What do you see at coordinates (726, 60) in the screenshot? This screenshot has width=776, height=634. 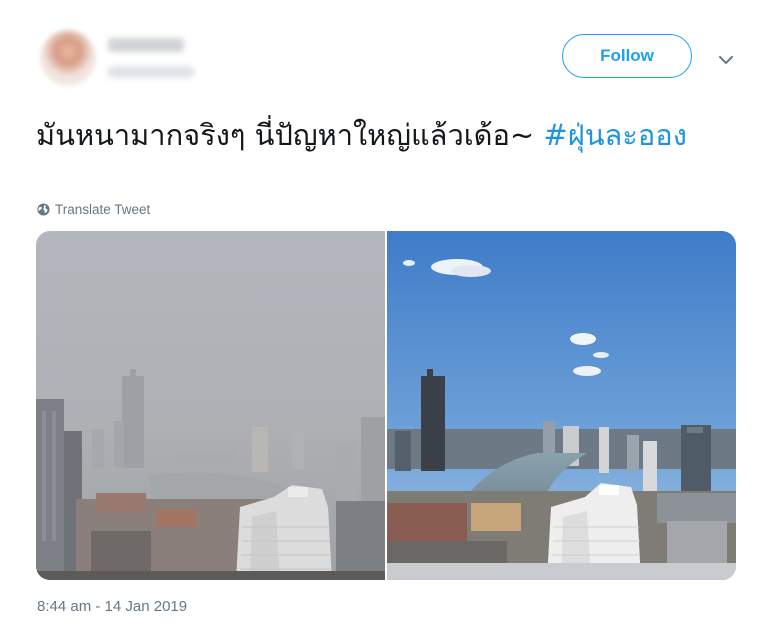 I see `chevron-down-icon` at bounding box center [726, 60].